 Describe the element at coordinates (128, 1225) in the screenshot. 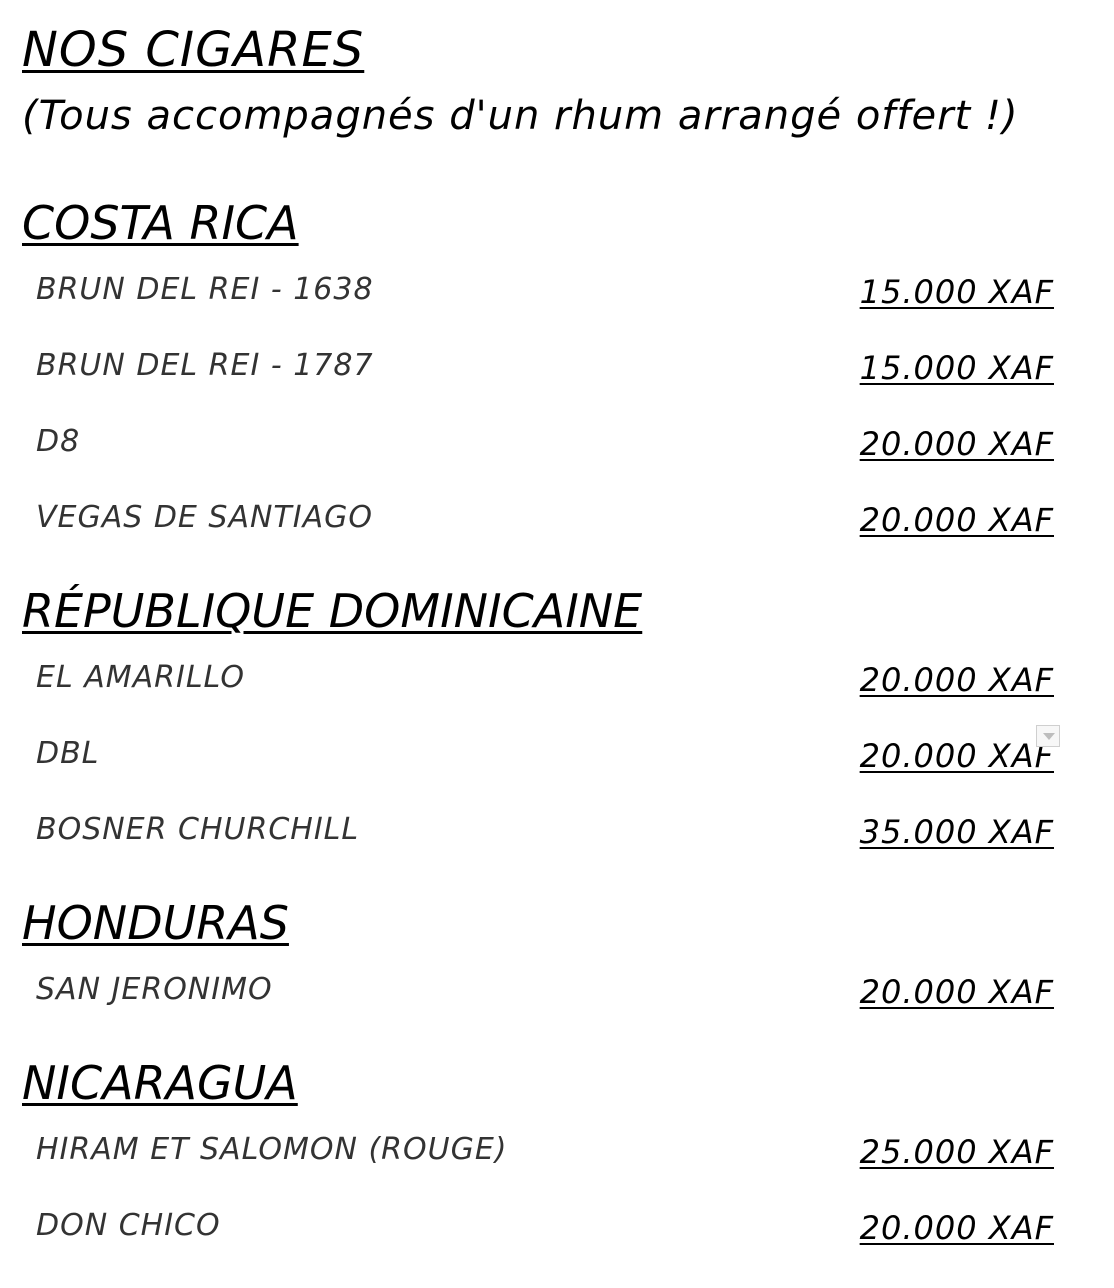

I see `menu-item-name: DON CHICO` at that location.